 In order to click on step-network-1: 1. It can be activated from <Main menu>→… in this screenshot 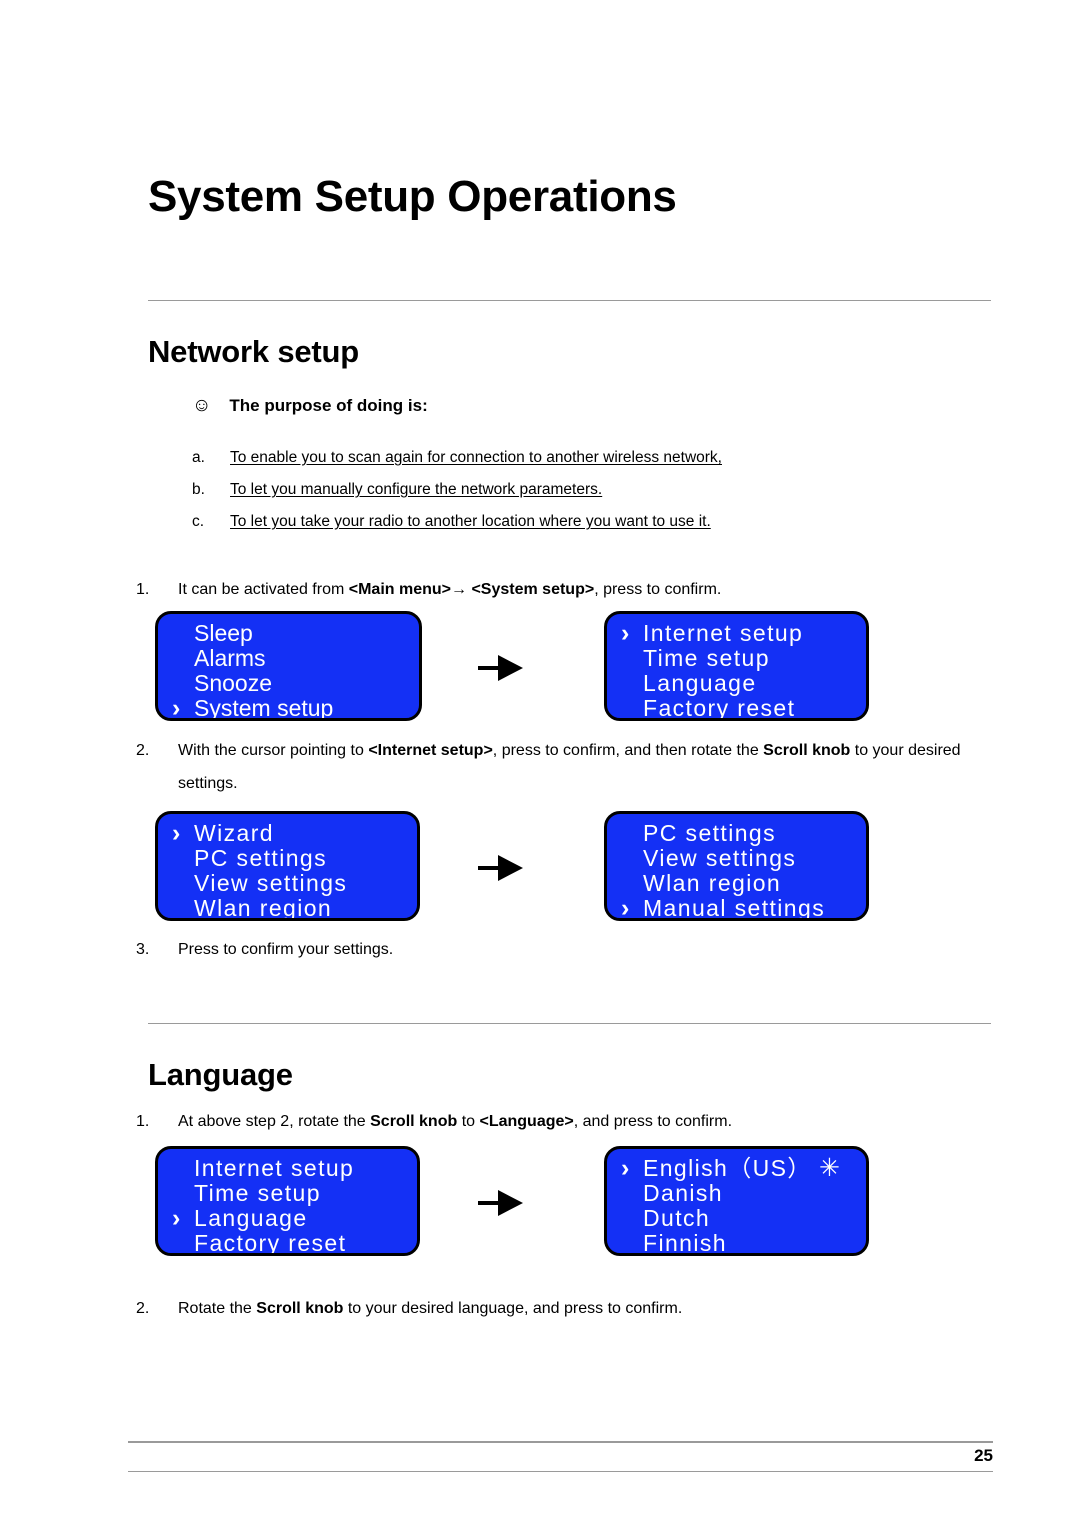, I will do `click(556, 589)`.